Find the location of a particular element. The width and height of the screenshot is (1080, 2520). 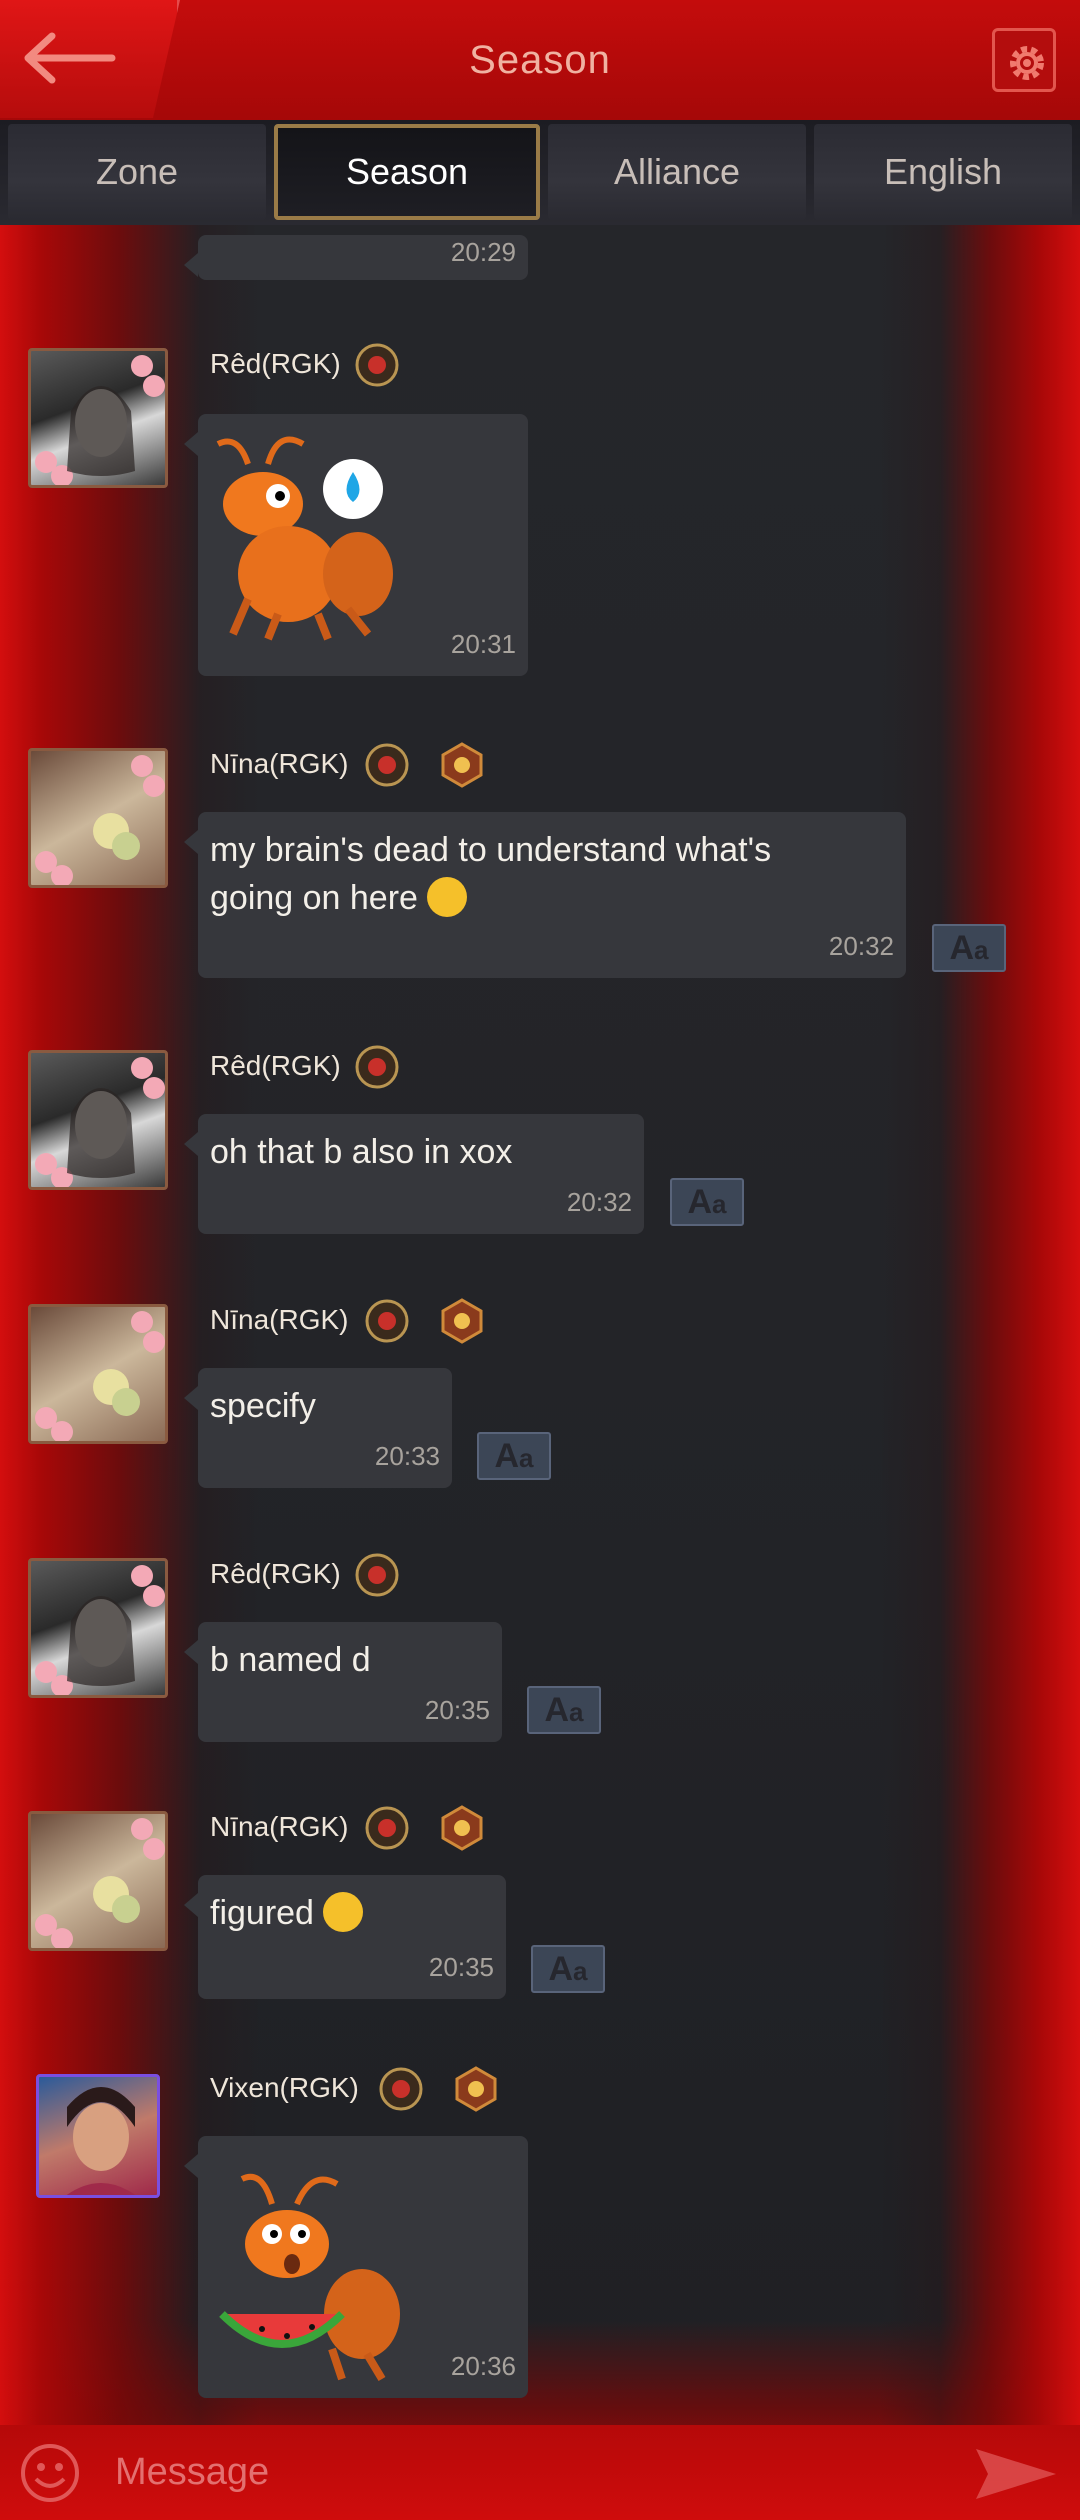

tab-season: Season is located at coordinates (407, 172).